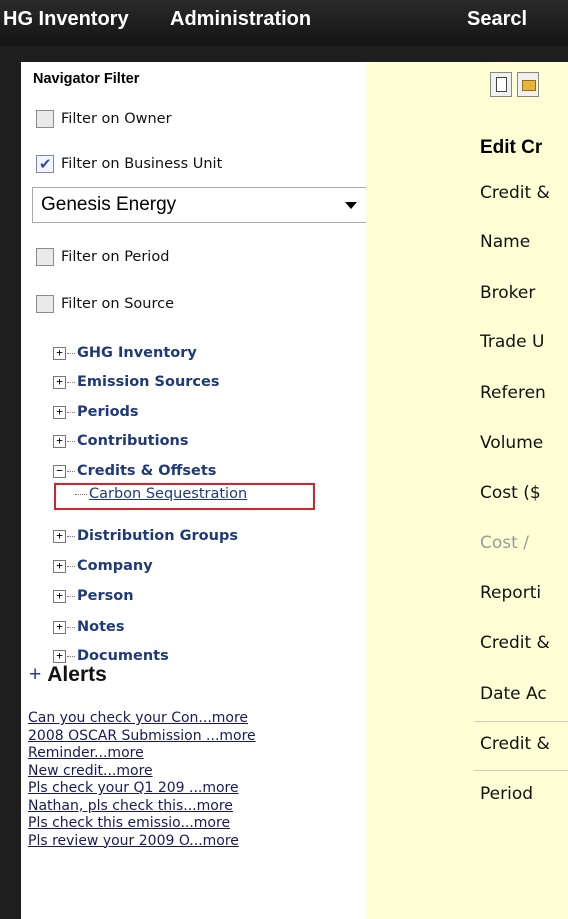  Describe the element at coordinates (86, 79) in the screenshot. I see `navigator-filter-title: Navigator Filter` at that location.